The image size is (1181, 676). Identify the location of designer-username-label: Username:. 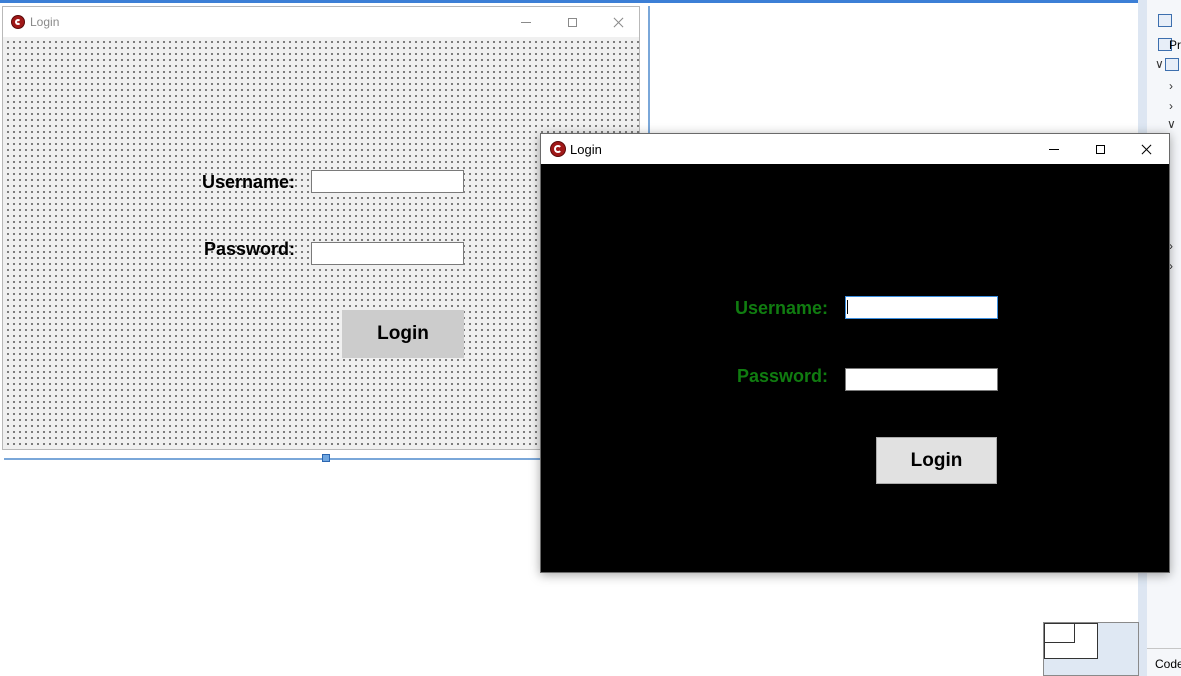
(225, 182).